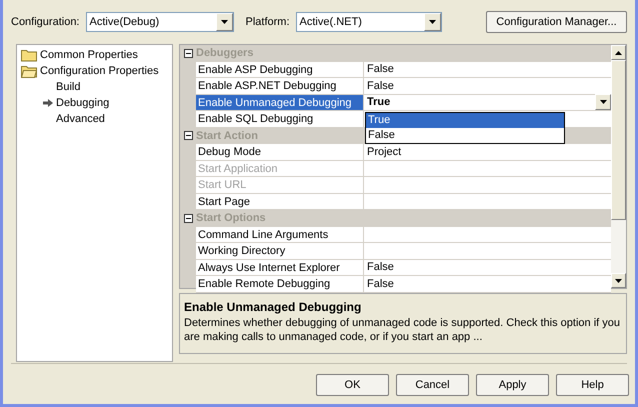  Describe the element at coordinates (29, 55) in the screenshot. I see `folder-icon` at that location.